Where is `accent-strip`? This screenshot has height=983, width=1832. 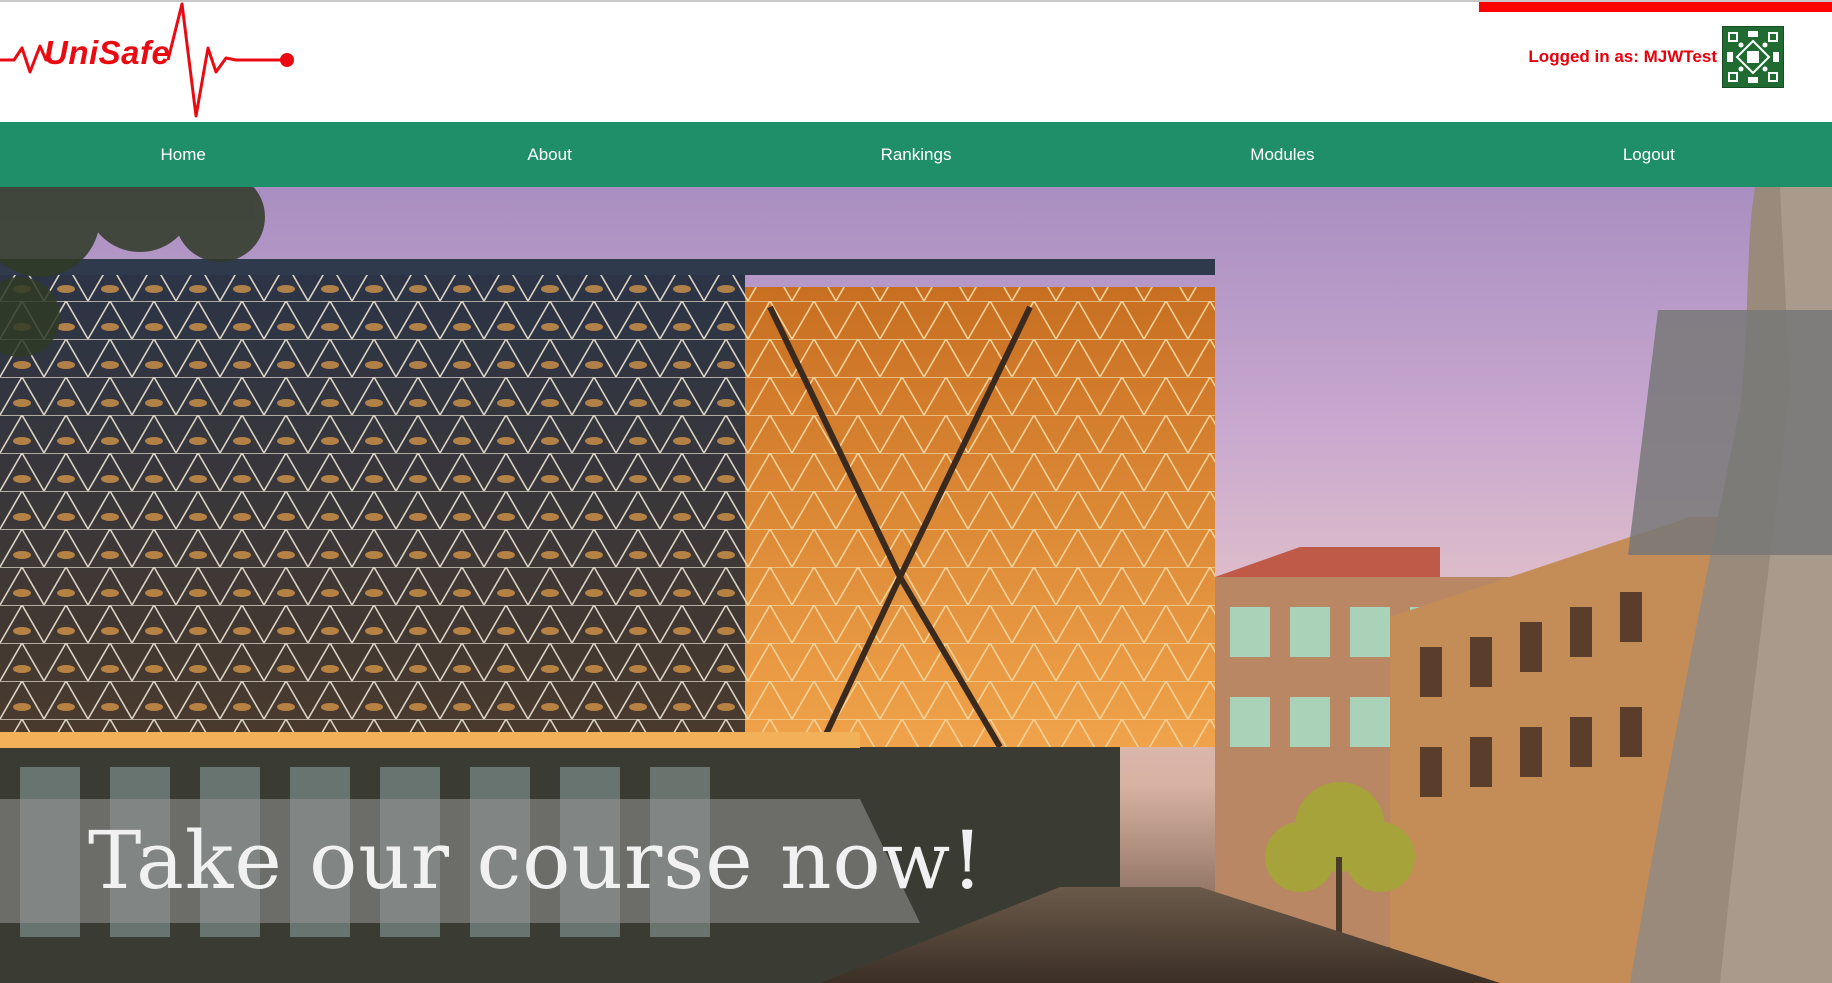
accent-strip is located at coordinates (1655, 7).